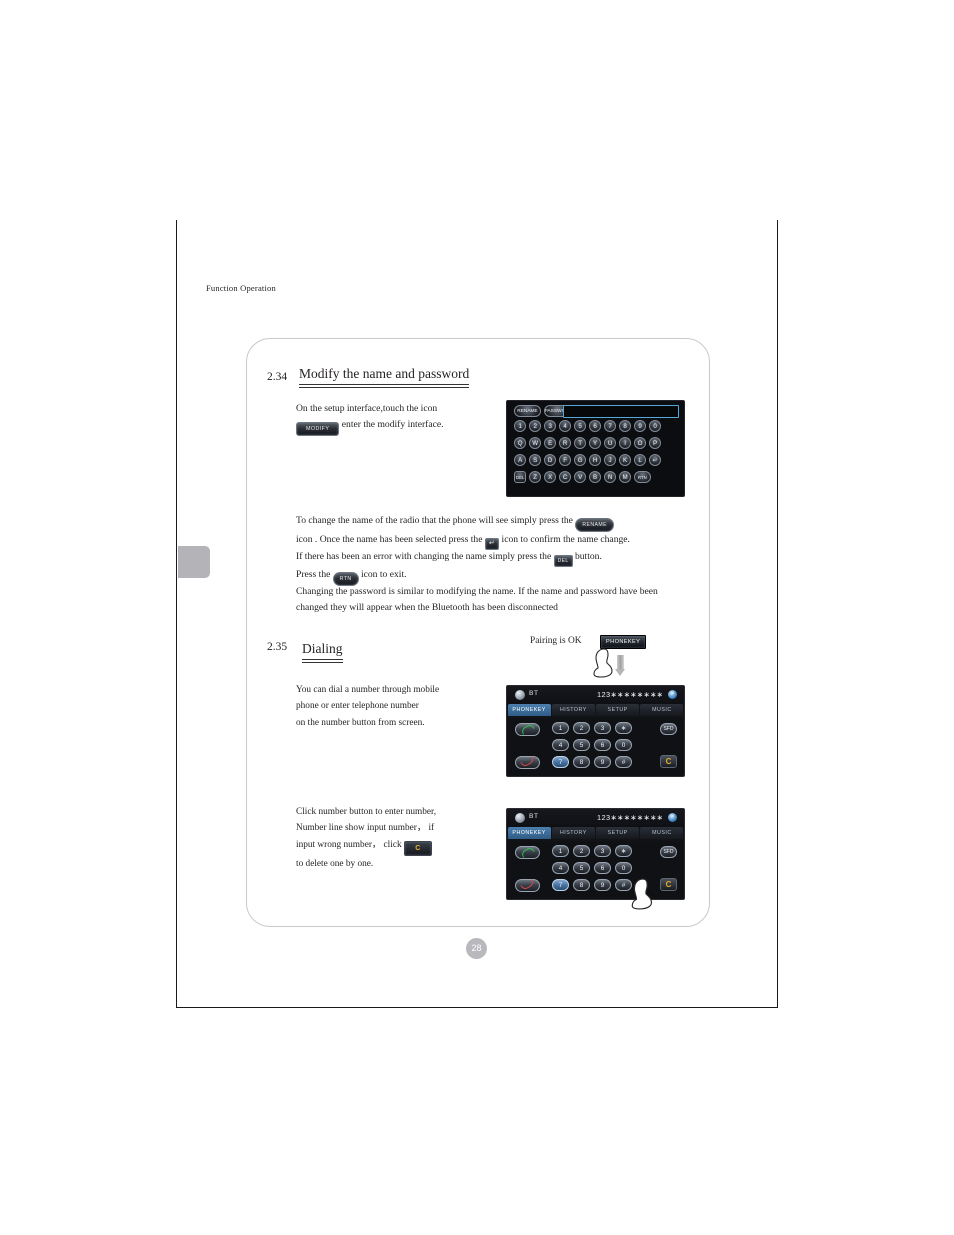  I want to click on dial-key-4: 4, so click(560, 745).